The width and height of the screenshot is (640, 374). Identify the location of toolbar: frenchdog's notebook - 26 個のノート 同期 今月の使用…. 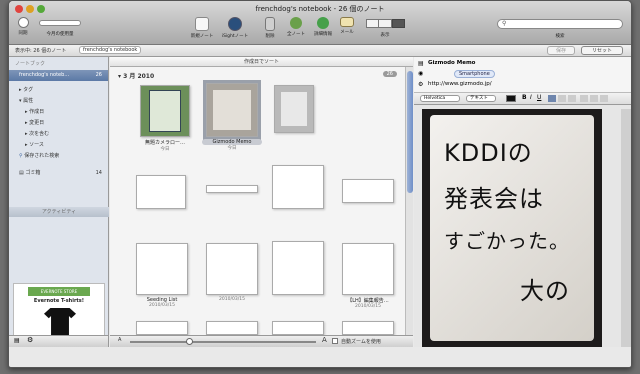
(320, 23).